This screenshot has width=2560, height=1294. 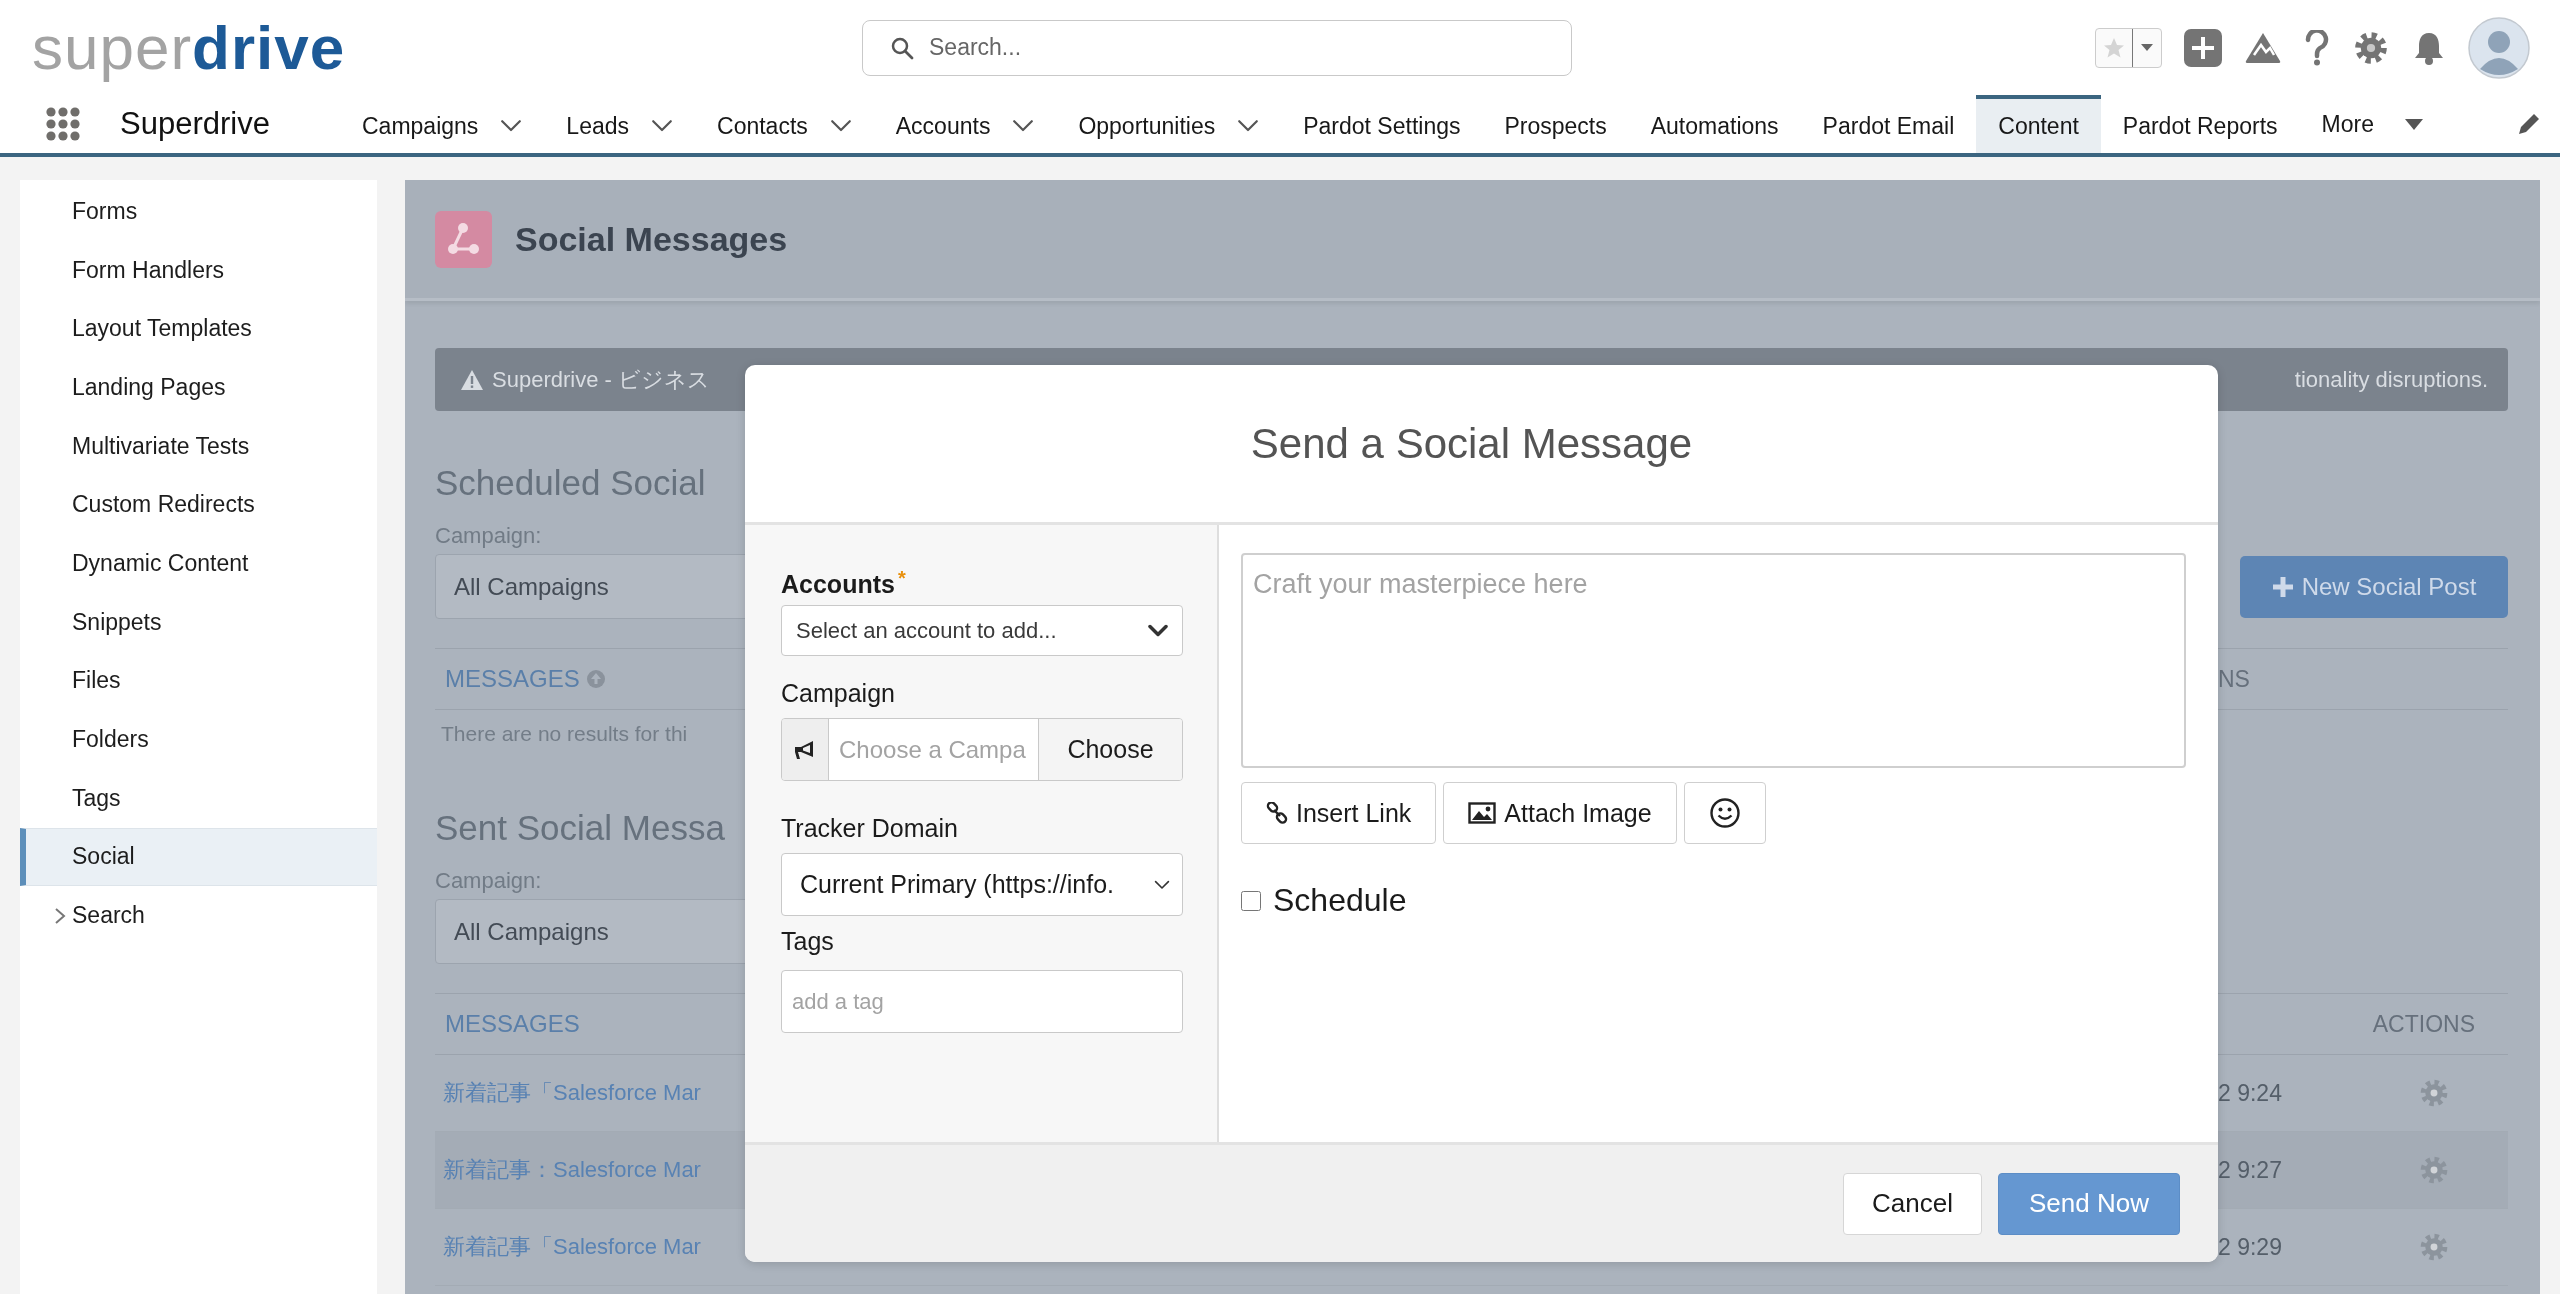 I want to click on nav-tab: Content, so click(x=2038, y=124).